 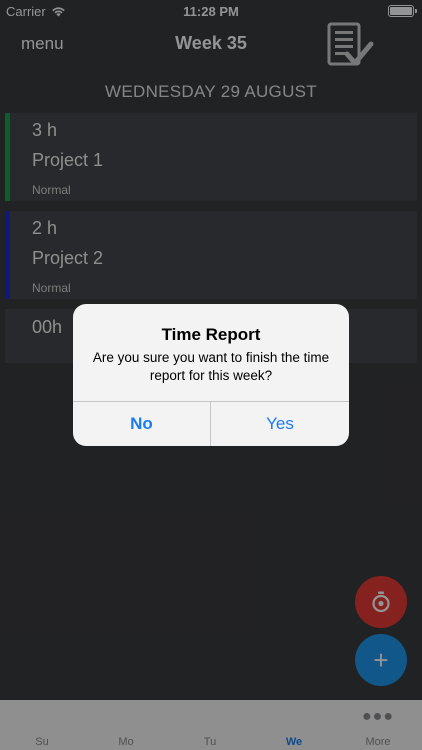 I want to click on yes-button: Yes, so click(x=280, y=424).